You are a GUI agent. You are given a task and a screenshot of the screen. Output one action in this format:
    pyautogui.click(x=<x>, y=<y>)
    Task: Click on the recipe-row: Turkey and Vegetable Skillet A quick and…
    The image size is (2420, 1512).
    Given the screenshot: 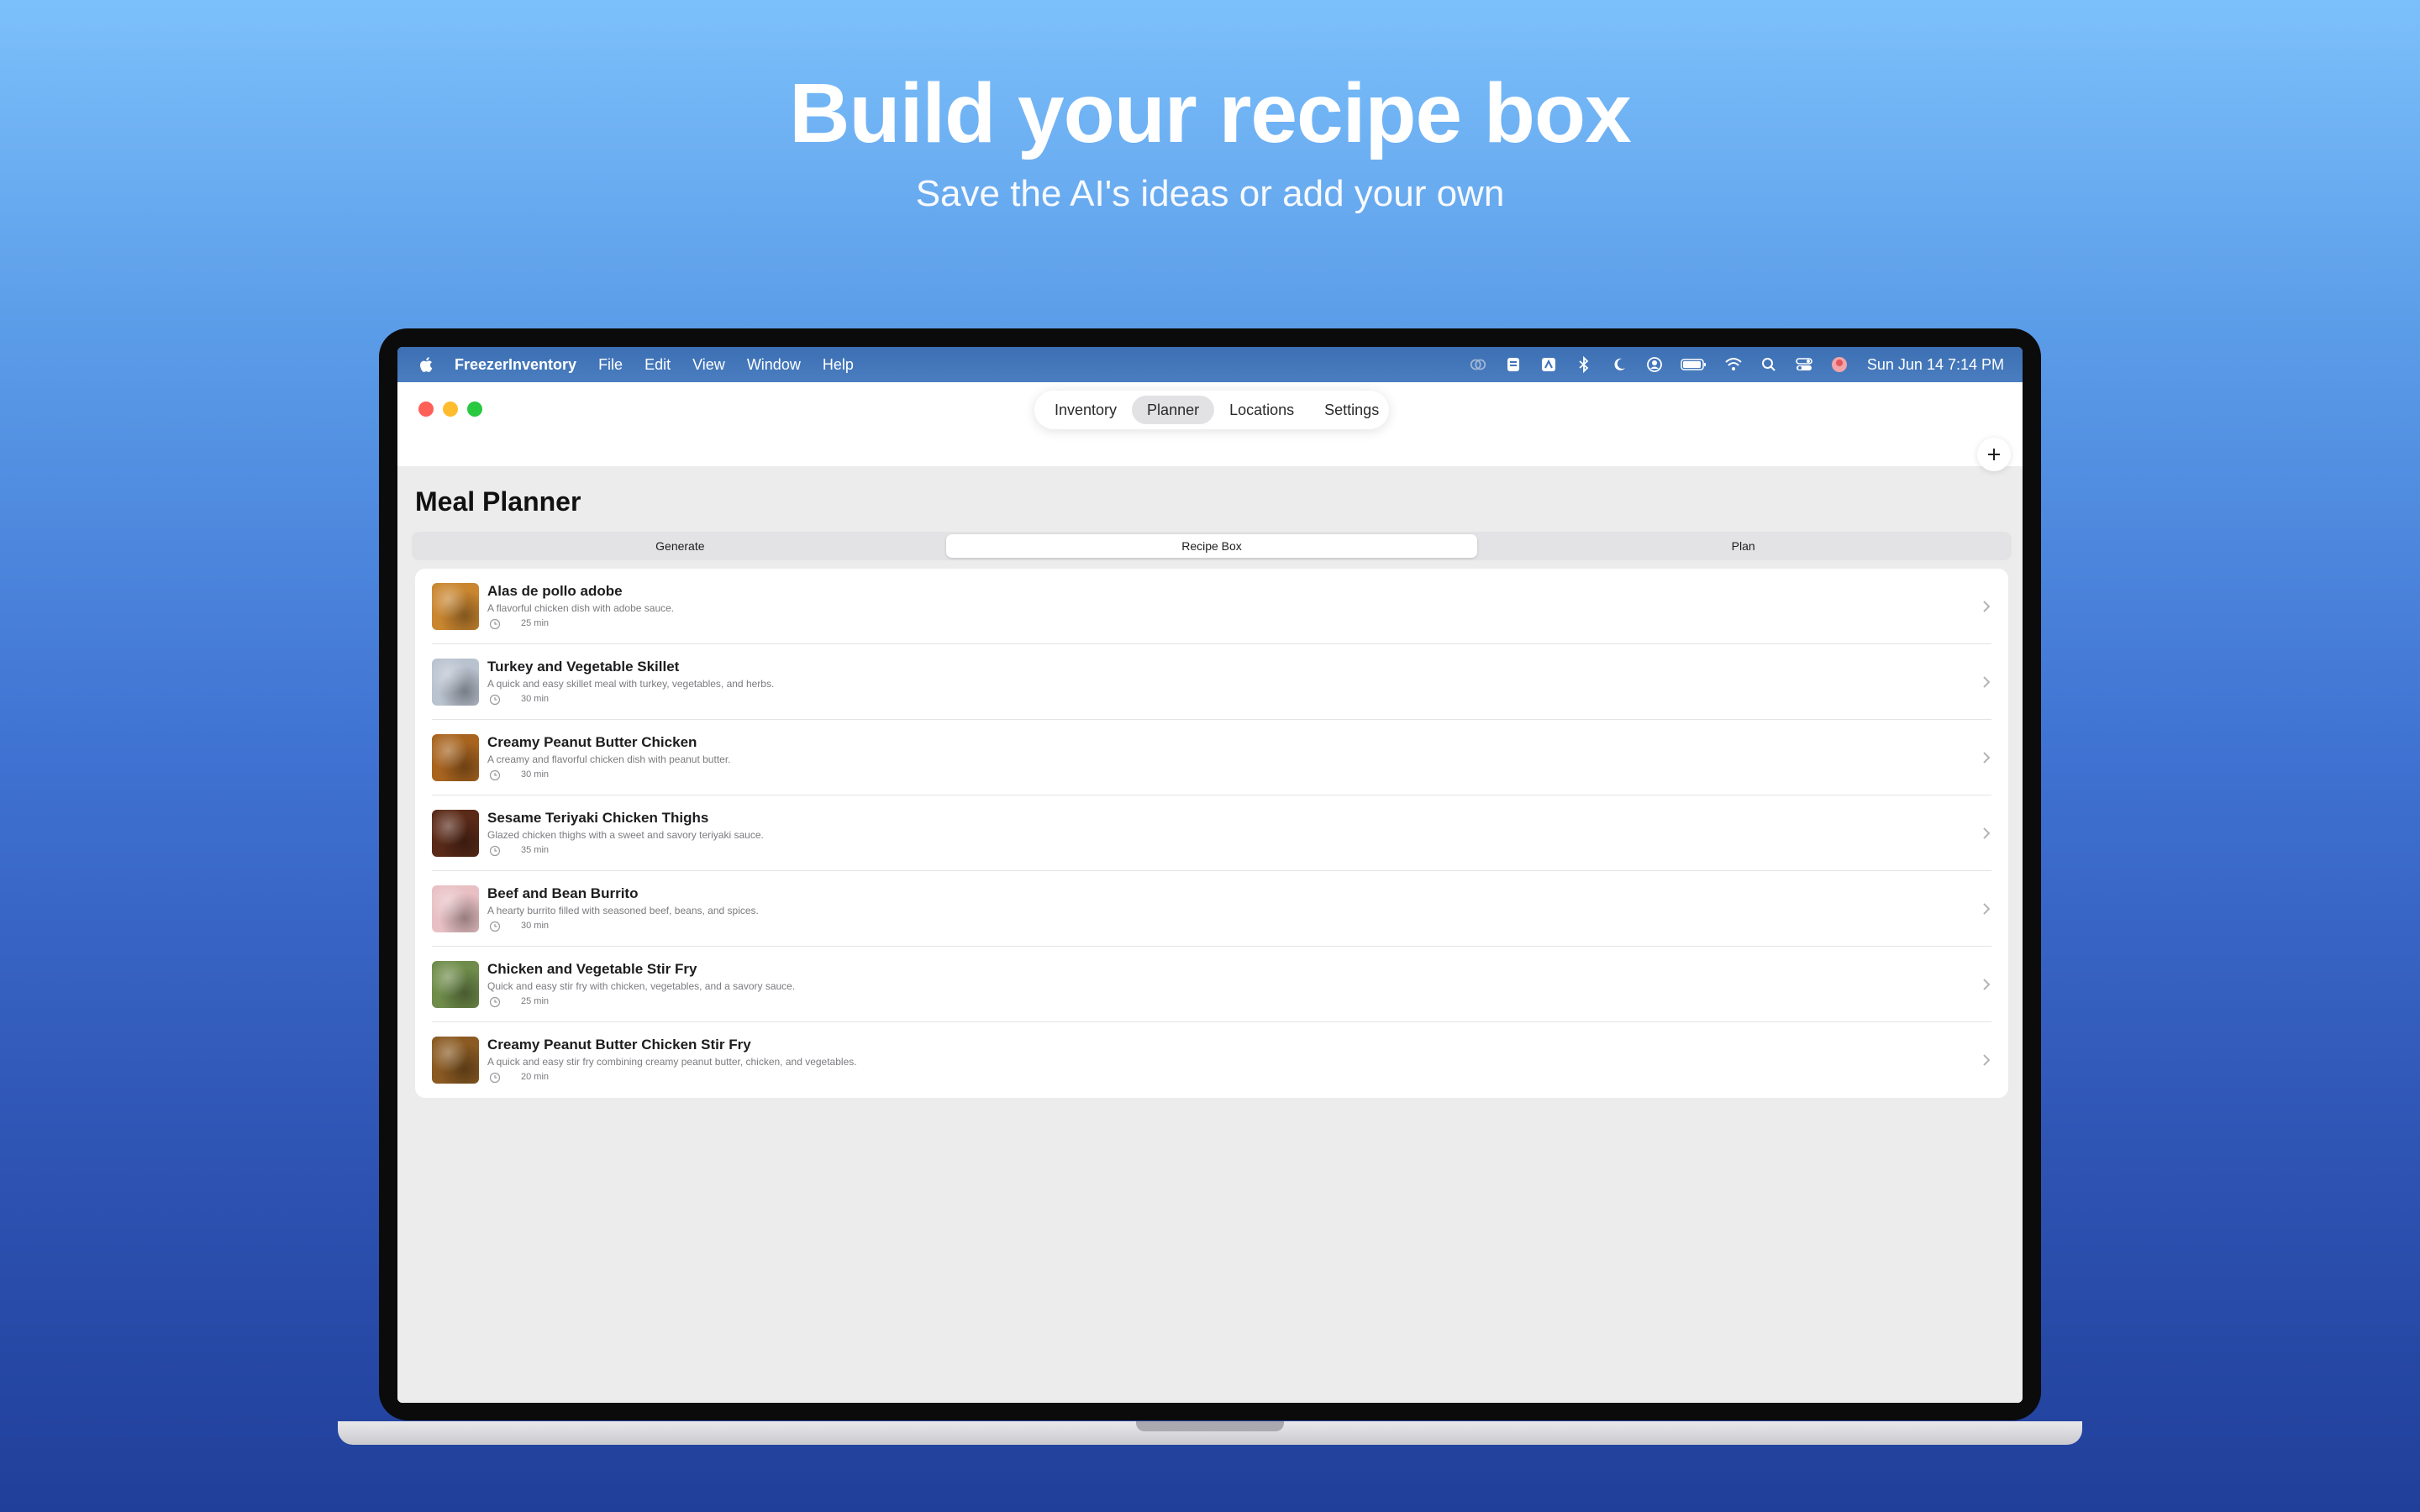 What is the action you would take?
    pyautogui.click(x=1211, y=682)
    